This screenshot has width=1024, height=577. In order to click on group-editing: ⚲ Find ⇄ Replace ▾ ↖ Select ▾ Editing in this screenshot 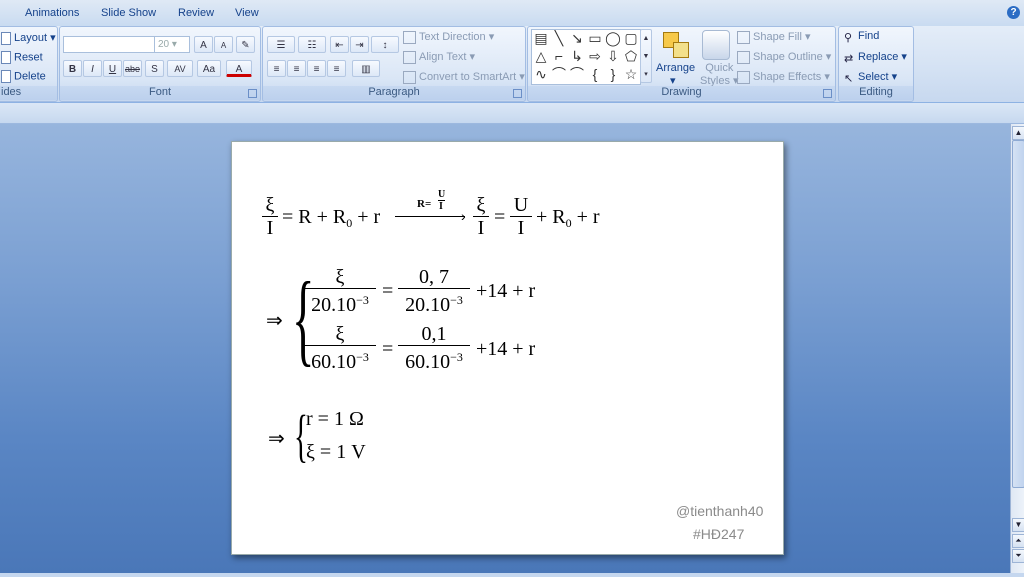, I will do `click(876, 64)`.